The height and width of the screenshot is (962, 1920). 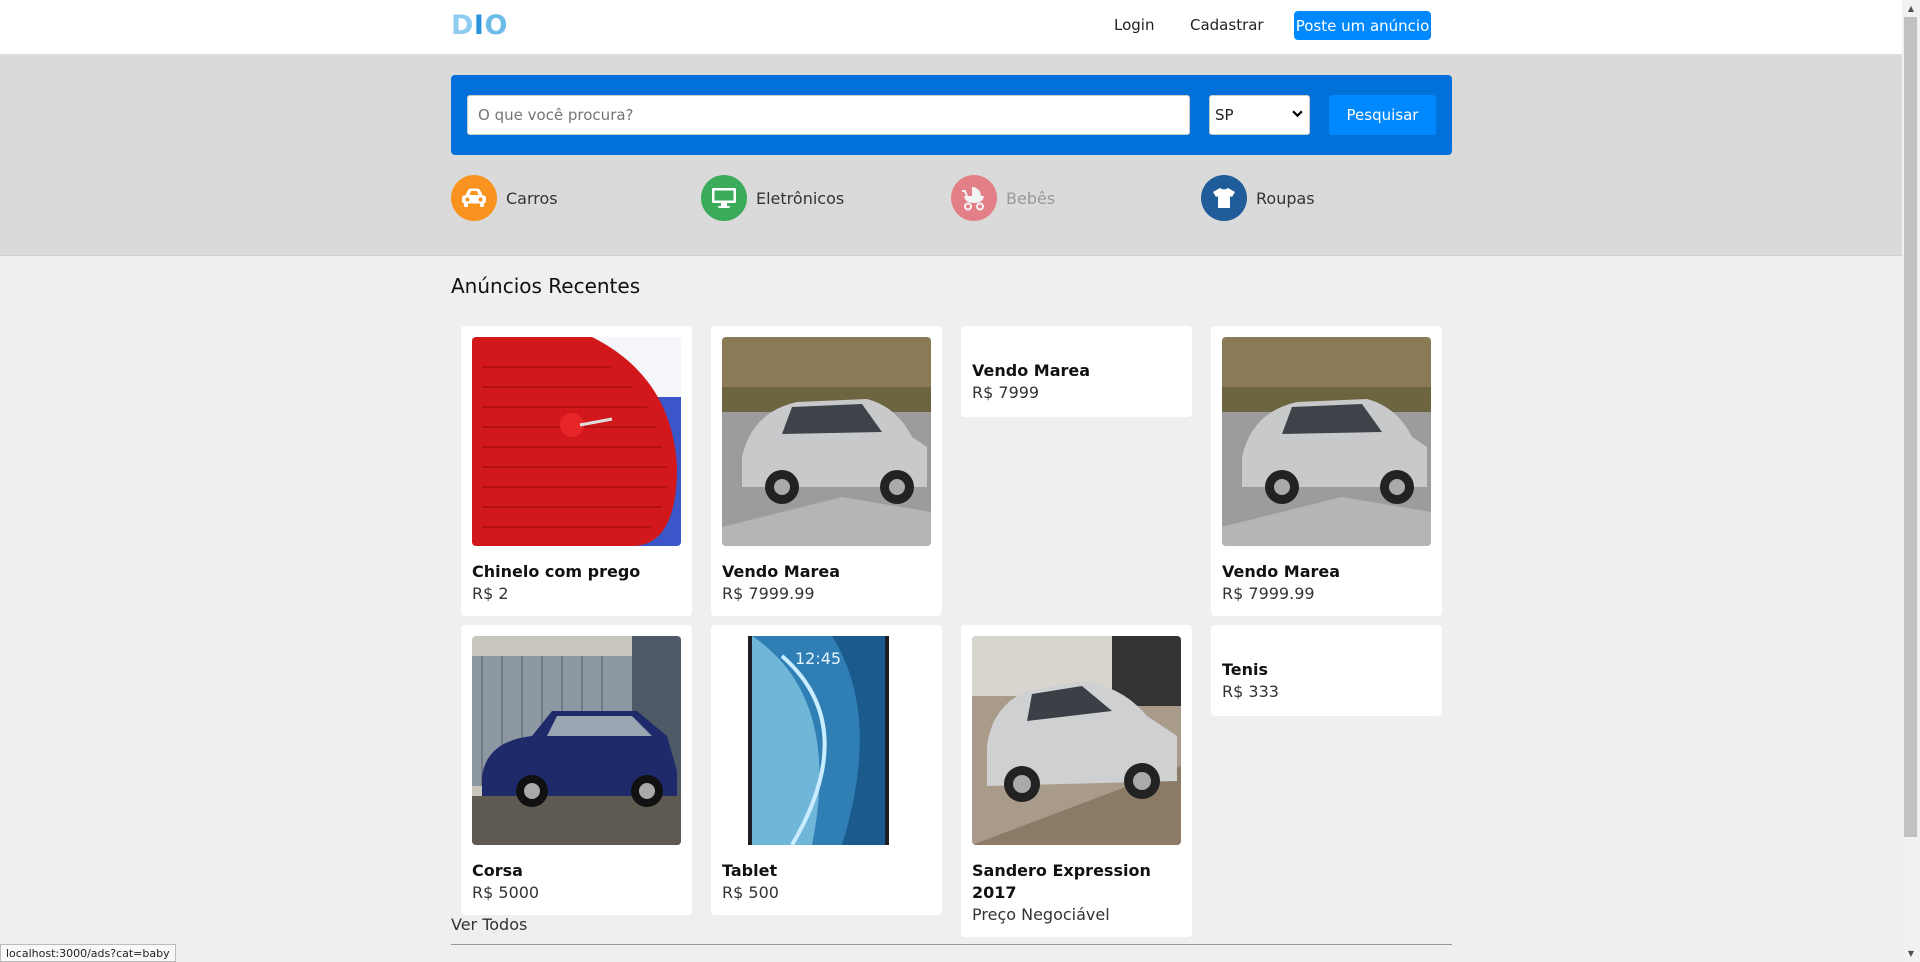 I want to click on ad-card: 12:45 Tablet R$ 500, so click(x=826, y=770).